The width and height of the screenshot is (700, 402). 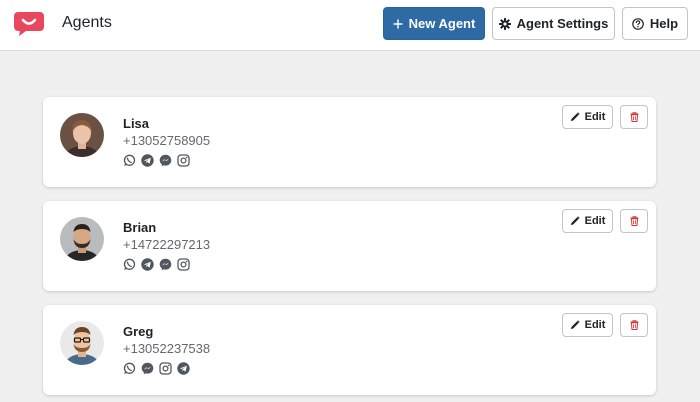 I want to click on agent-name: Brian, so click(x=140, y=227).